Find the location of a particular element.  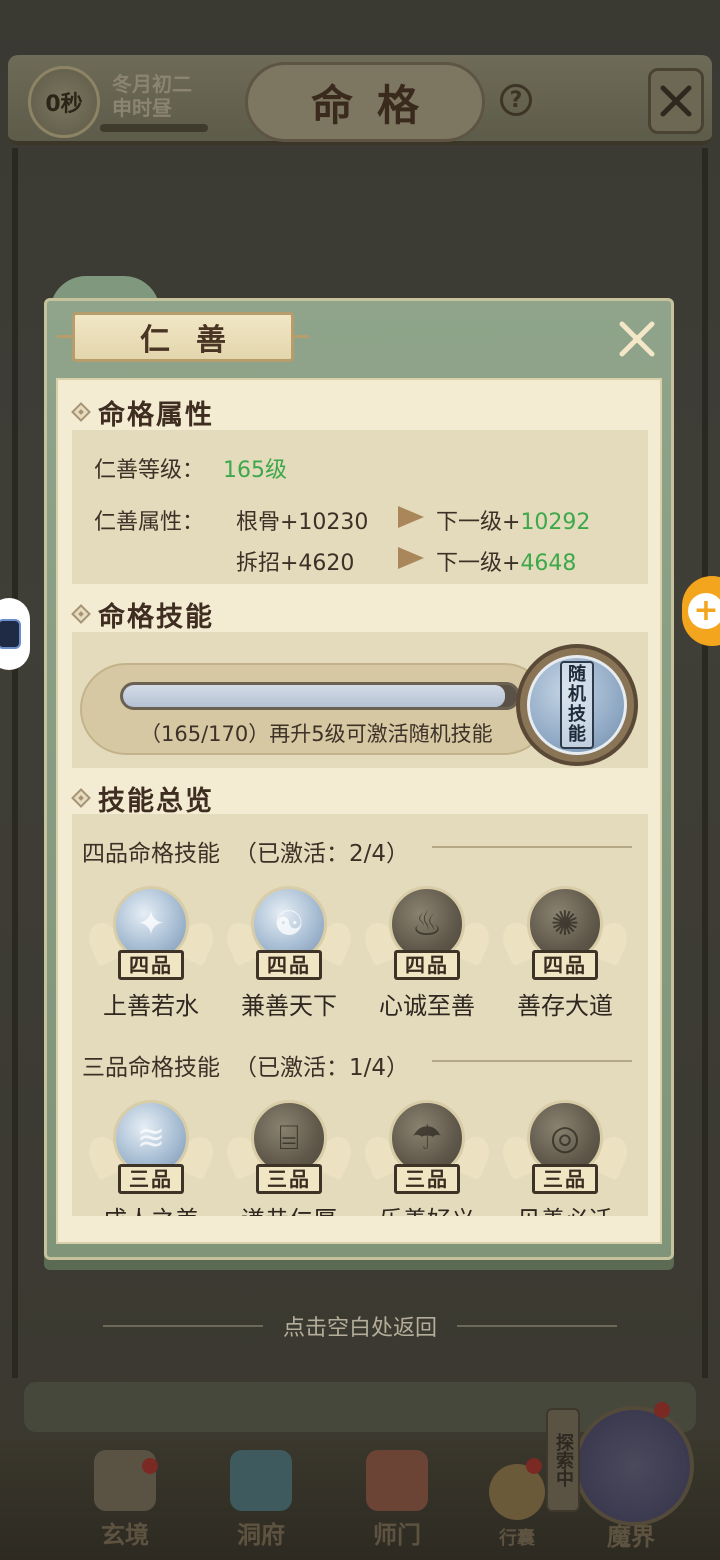

skill-item: ✺ 四品 善存大道 is located at coordinates (565, 961).